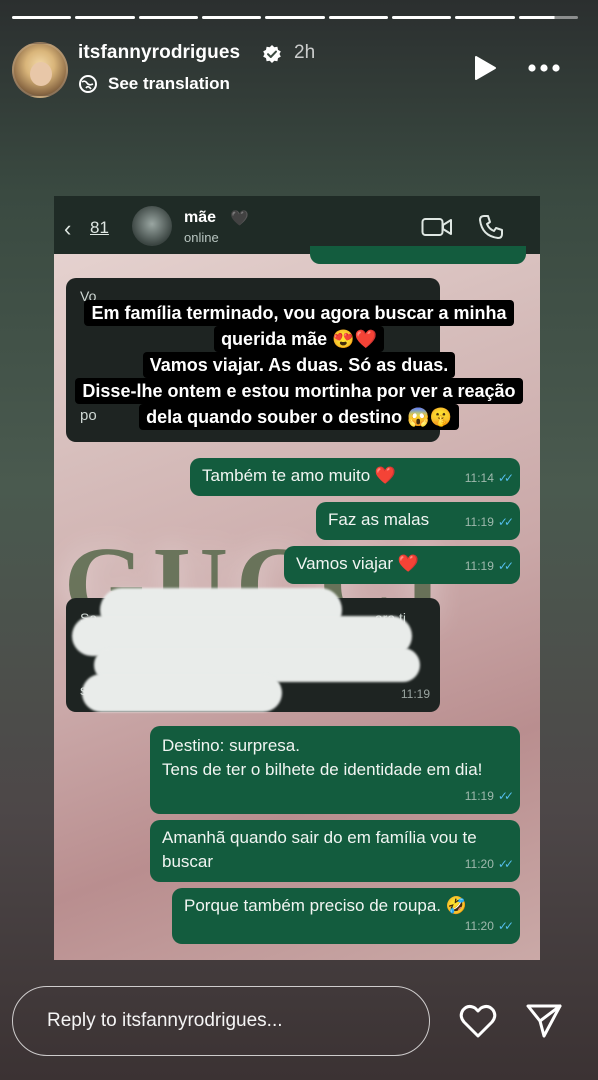 The width and height of the screenshot is (598, 1080). Describe the element at coordinates (305, 52) in the screenshot. I see `post-time: 2h` at that location.